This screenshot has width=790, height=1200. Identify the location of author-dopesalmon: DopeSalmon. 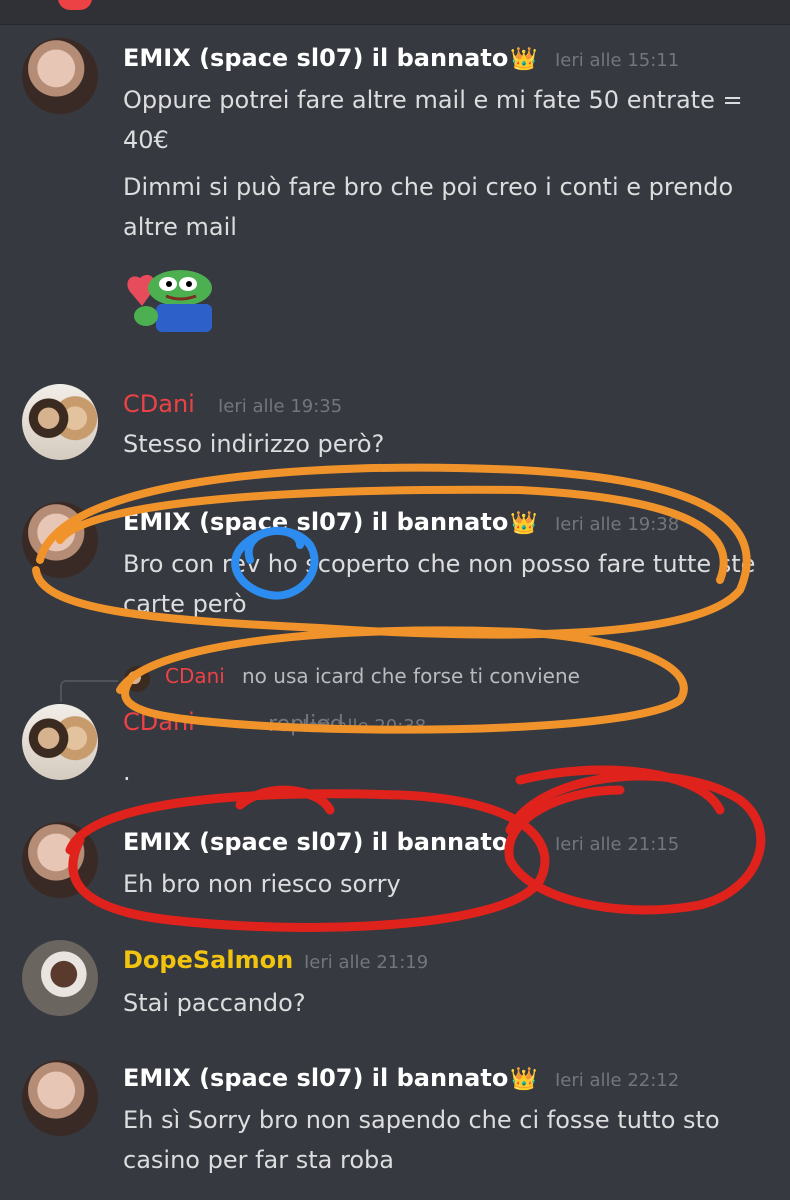
(208, 960).